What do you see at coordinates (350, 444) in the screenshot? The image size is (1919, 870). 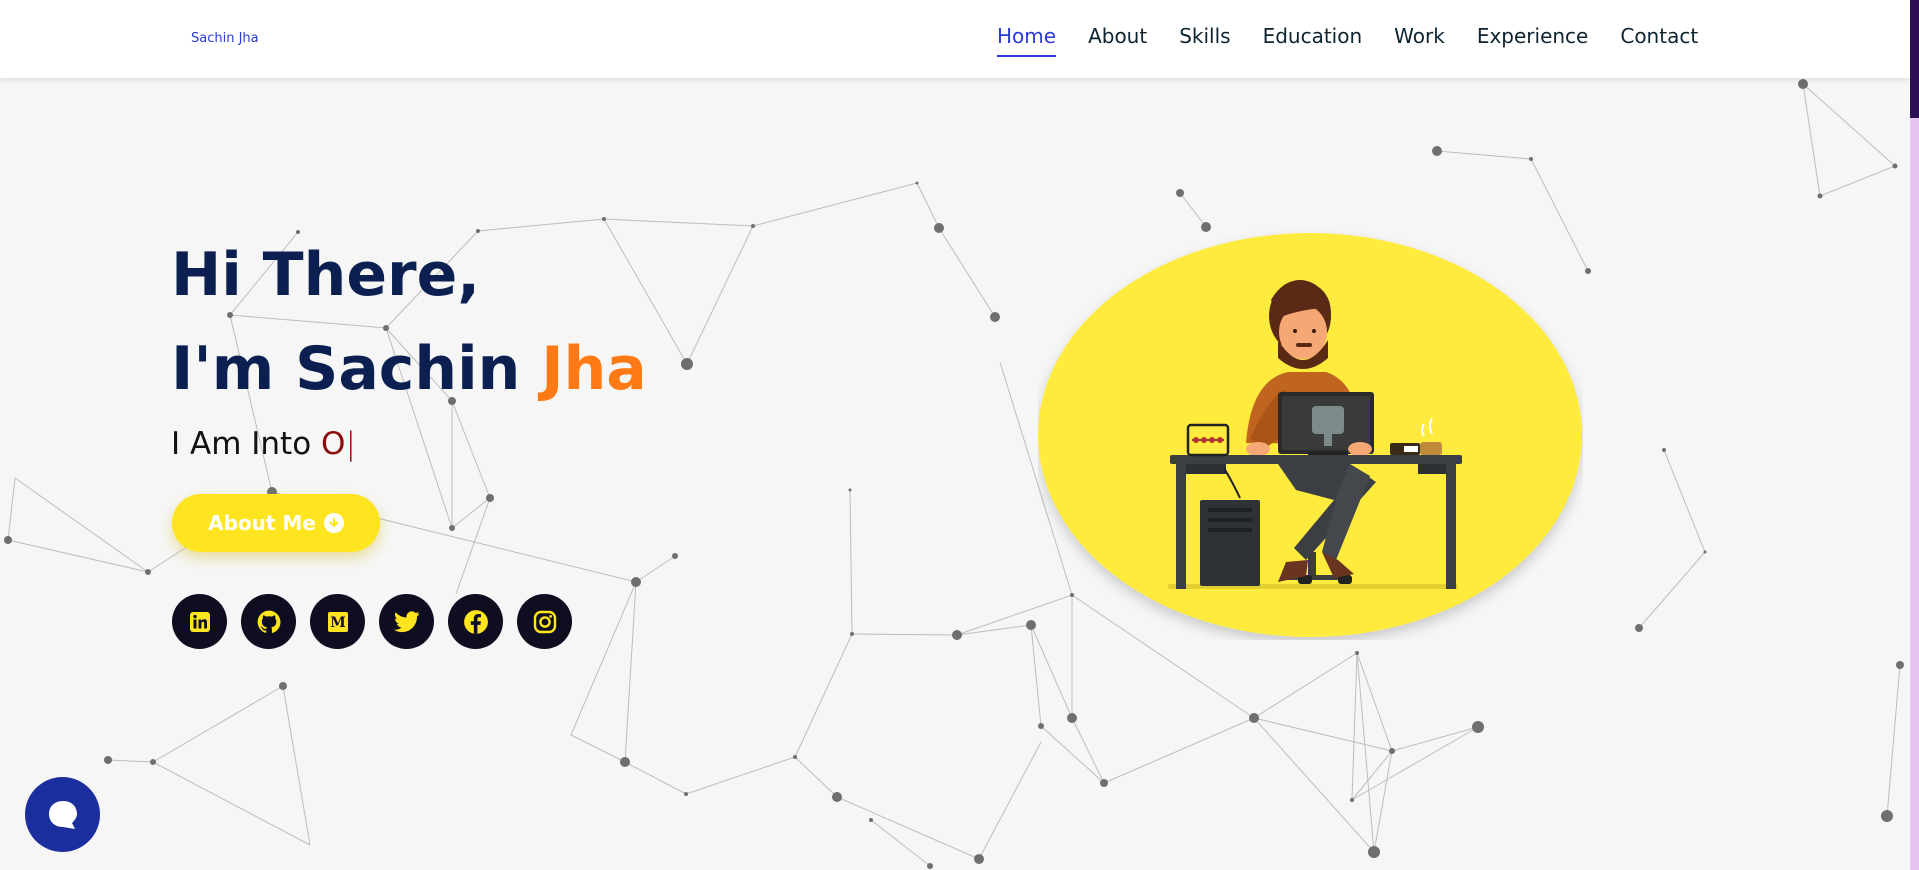 I see `typing-cursor: |` at bounding box center [350, 444].